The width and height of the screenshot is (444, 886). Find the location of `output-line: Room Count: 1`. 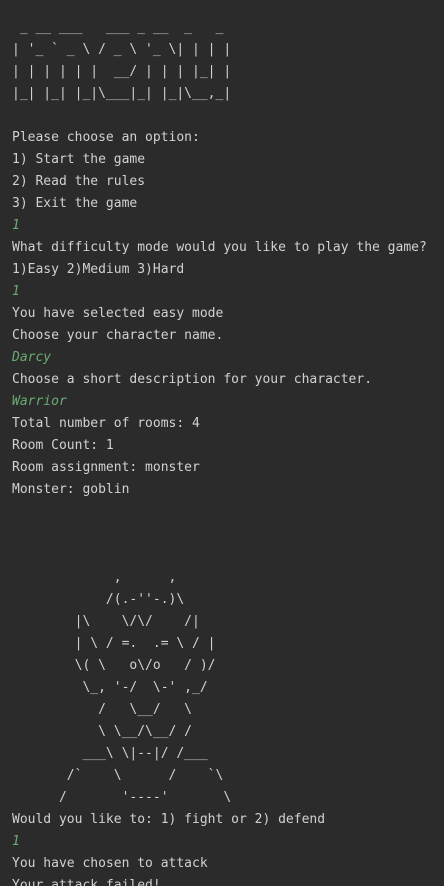

output-line: Room Count: 1 is located at coordinates (63, 445).